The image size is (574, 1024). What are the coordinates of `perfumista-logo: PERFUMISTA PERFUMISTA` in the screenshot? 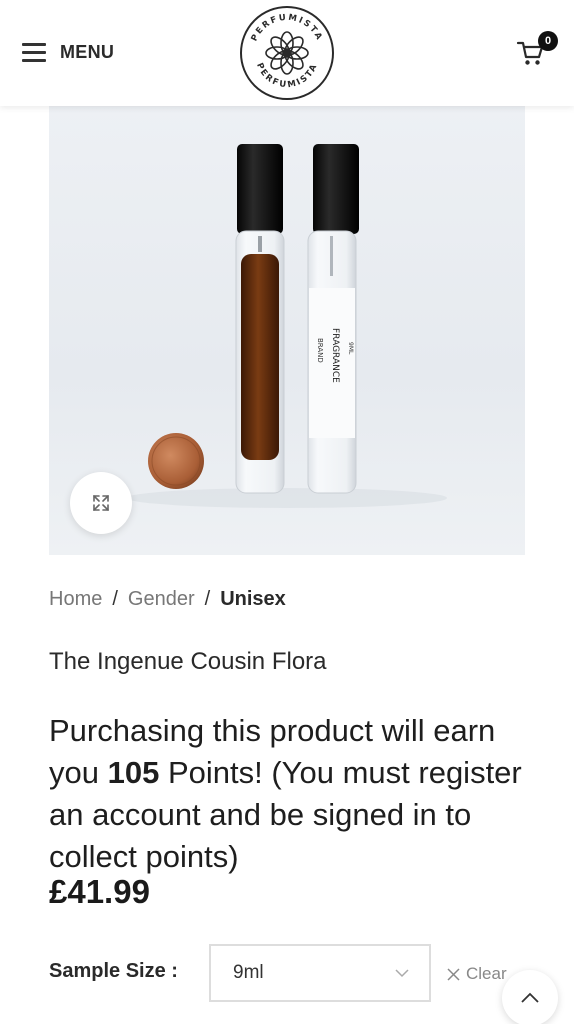 It's located at (287, 53).